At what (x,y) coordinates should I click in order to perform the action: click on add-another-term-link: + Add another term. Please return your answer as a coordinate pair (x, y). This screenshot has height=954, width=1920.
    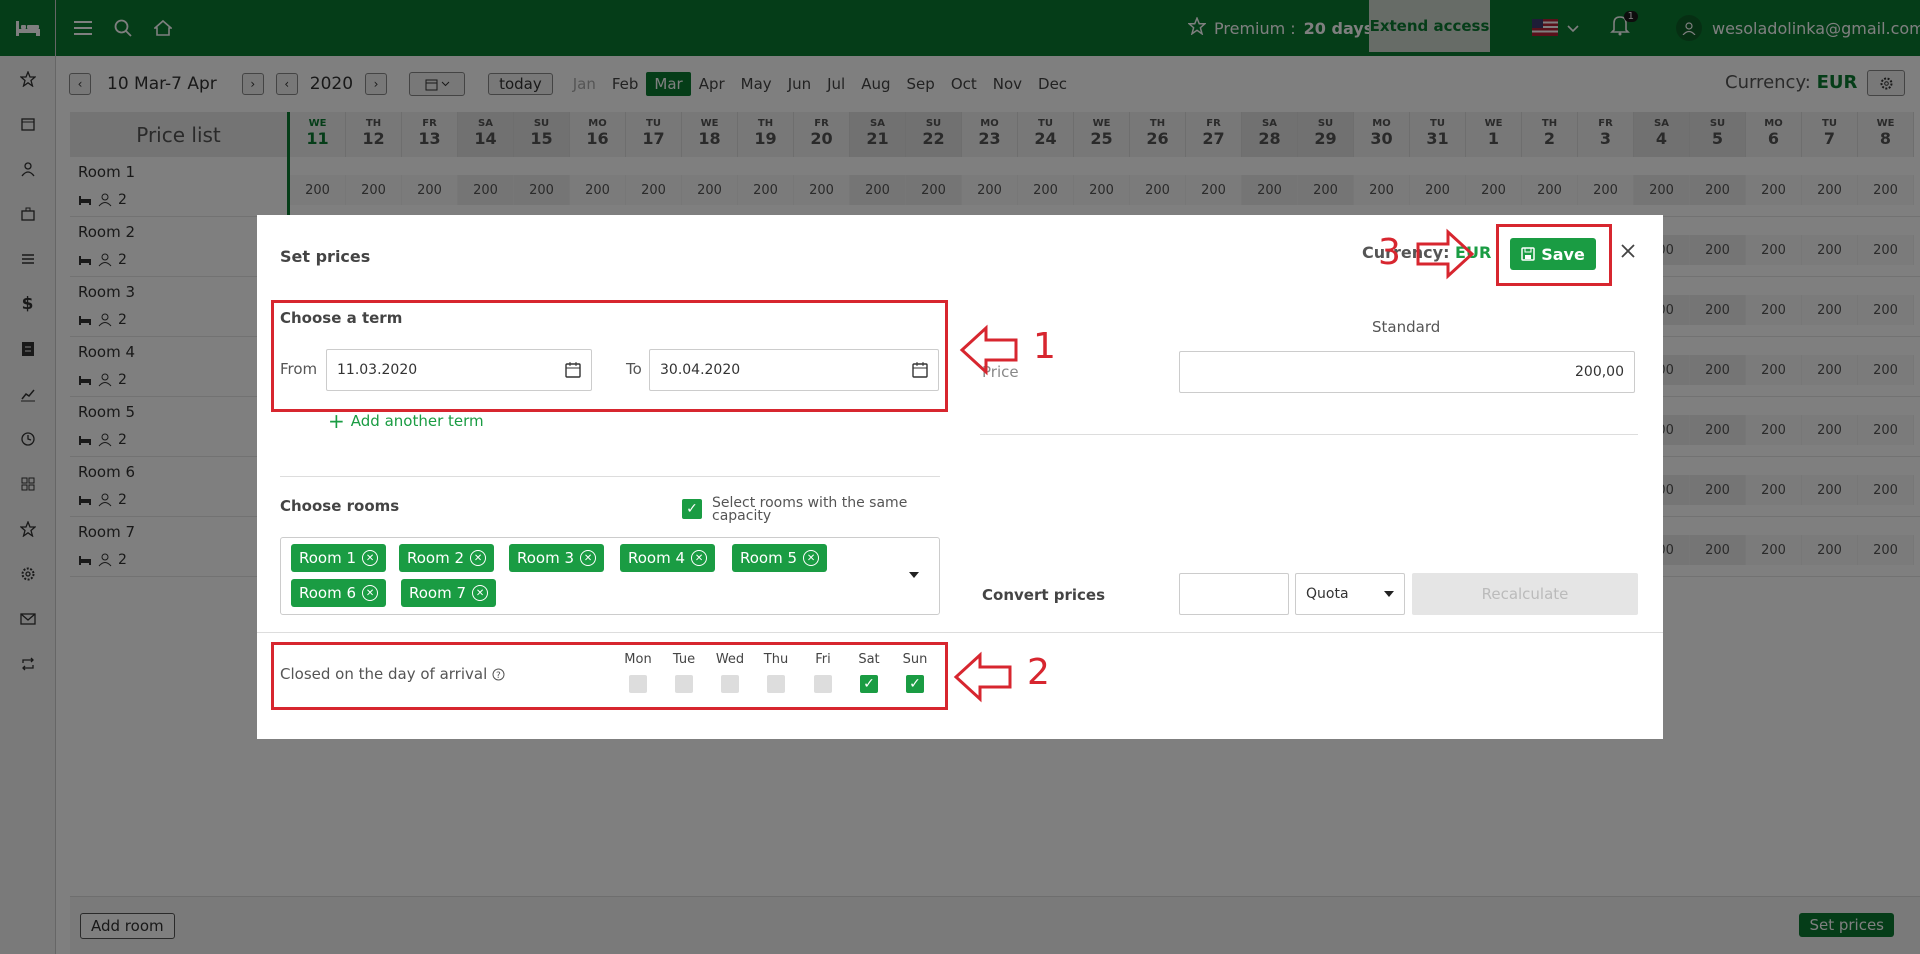
    Looking at the image, I should click on (406, 421).